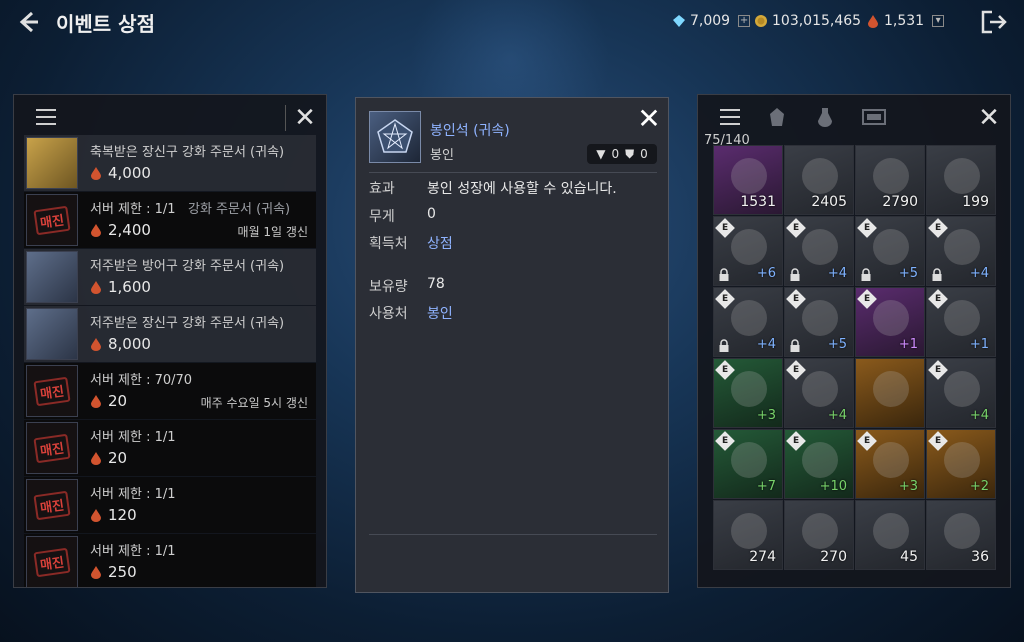 This screenshot has height=642, width=1024. I want to click on shop-row: 매진 서버 제한 : 1/1 강화 주문서 (귀속) 2,400 매월 1일 갱신, so click(170, 220).